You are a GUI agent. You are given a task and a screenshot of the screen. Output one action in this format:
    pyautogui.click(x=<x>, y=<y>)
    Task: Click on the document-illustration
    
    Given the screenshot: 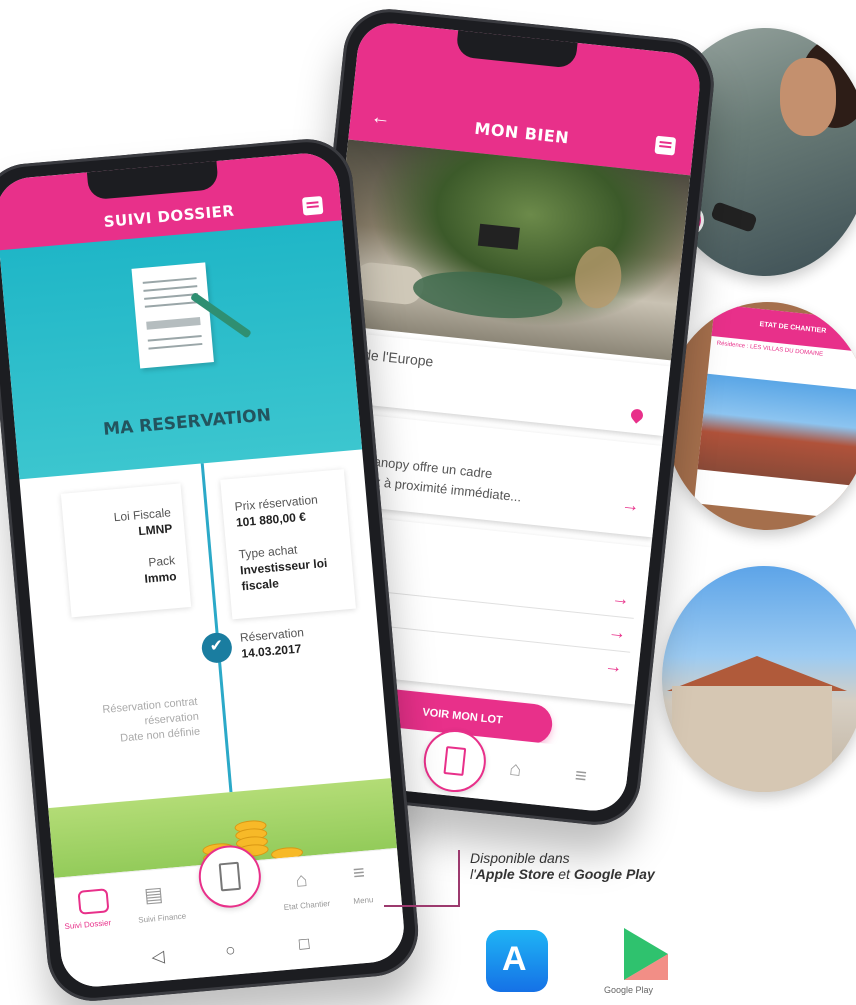 What is the action you would take?
    pyautogui.click(x=172, y=315)
    